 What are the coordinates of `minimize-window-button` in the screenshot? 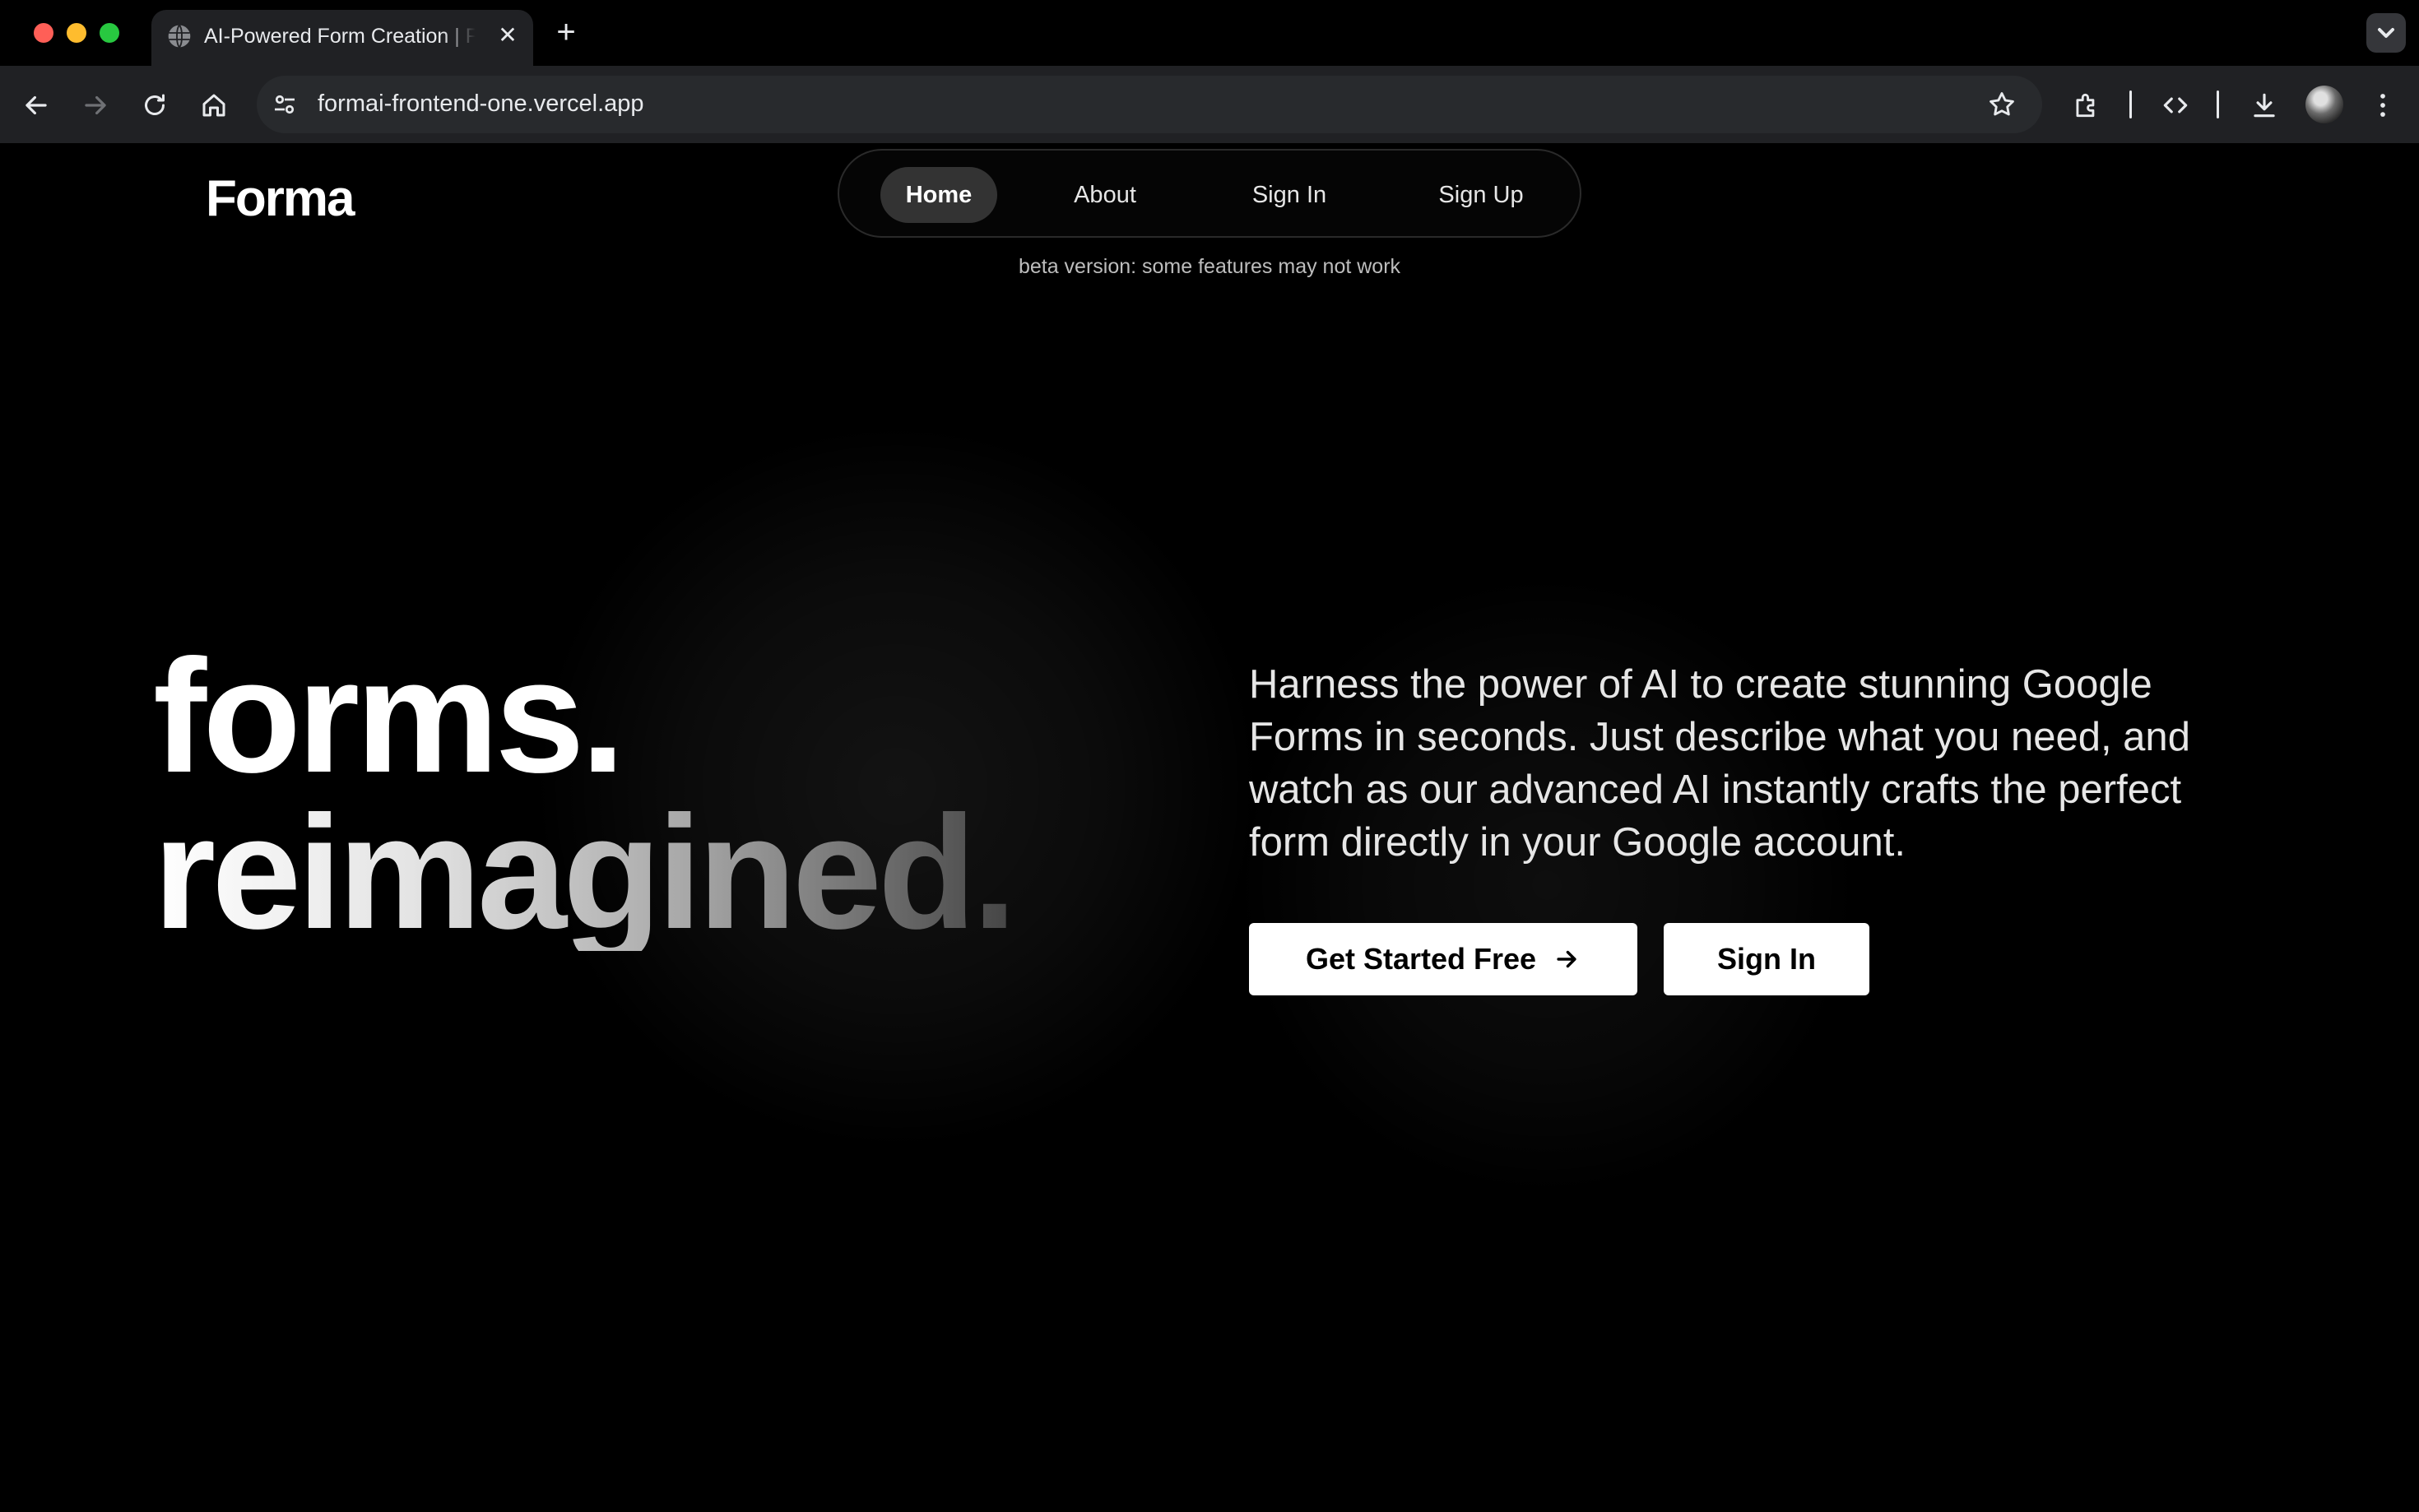 It's located at (76, 33).